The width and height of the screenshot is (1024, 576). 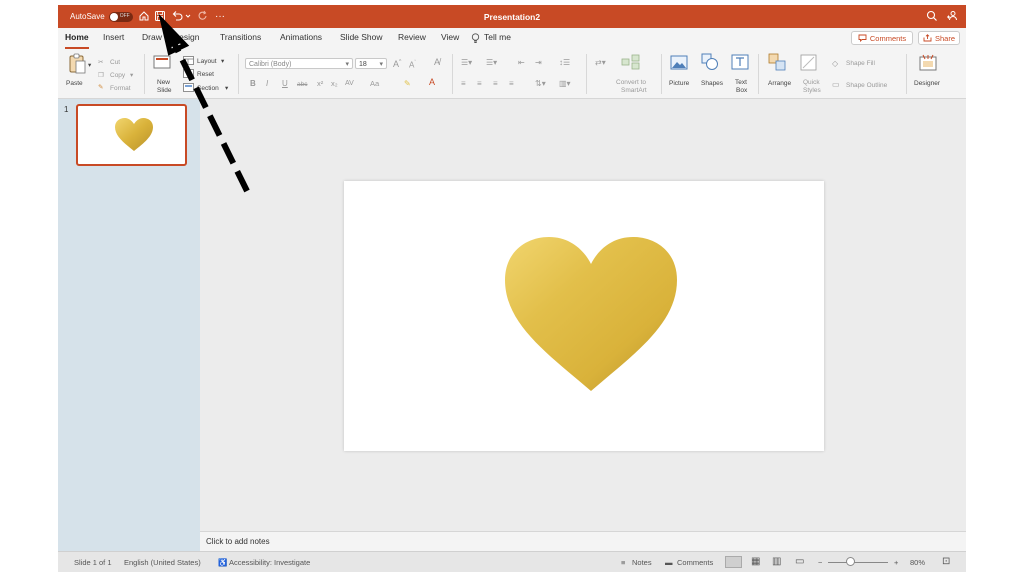 What do you see at coordinates (113, 37) in the screenshot?
I see `tab-insert: Insert` at bounding box center [113, 37].